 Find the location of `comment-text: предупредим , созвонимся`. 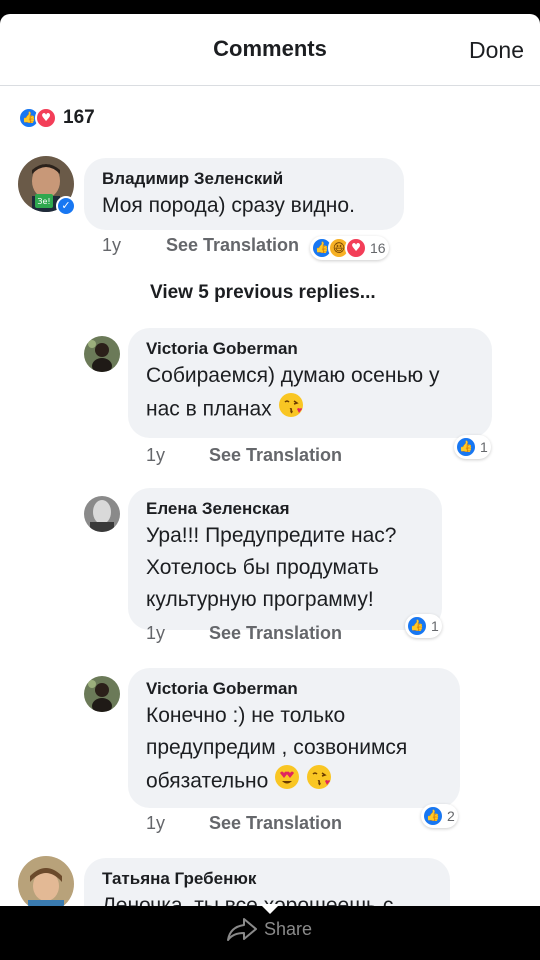

comment-text: предупредим , созвонимся is located at coordinates (277, 747).